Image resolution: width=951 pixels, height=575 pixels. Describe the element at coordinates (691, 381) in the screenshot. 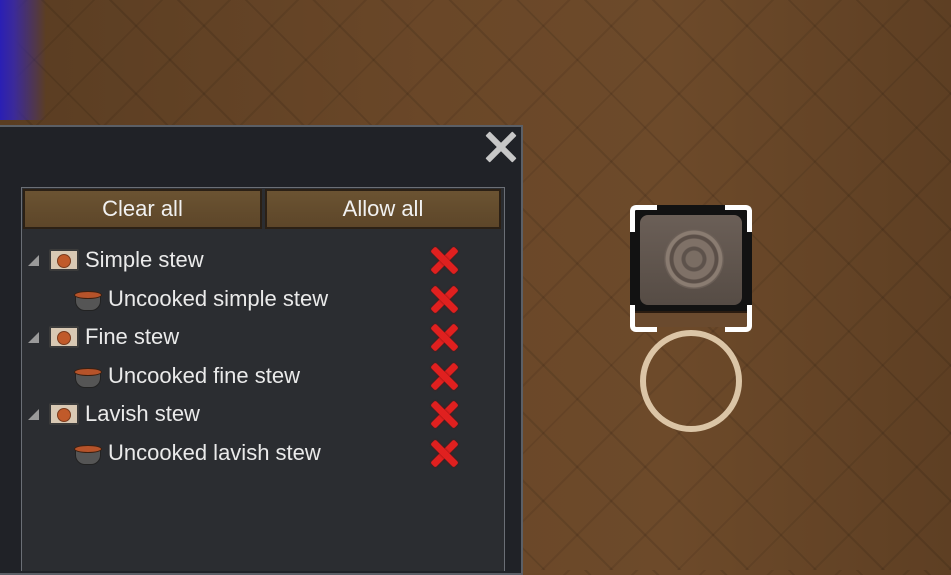

I see `interaction-spot-ring` at that location.